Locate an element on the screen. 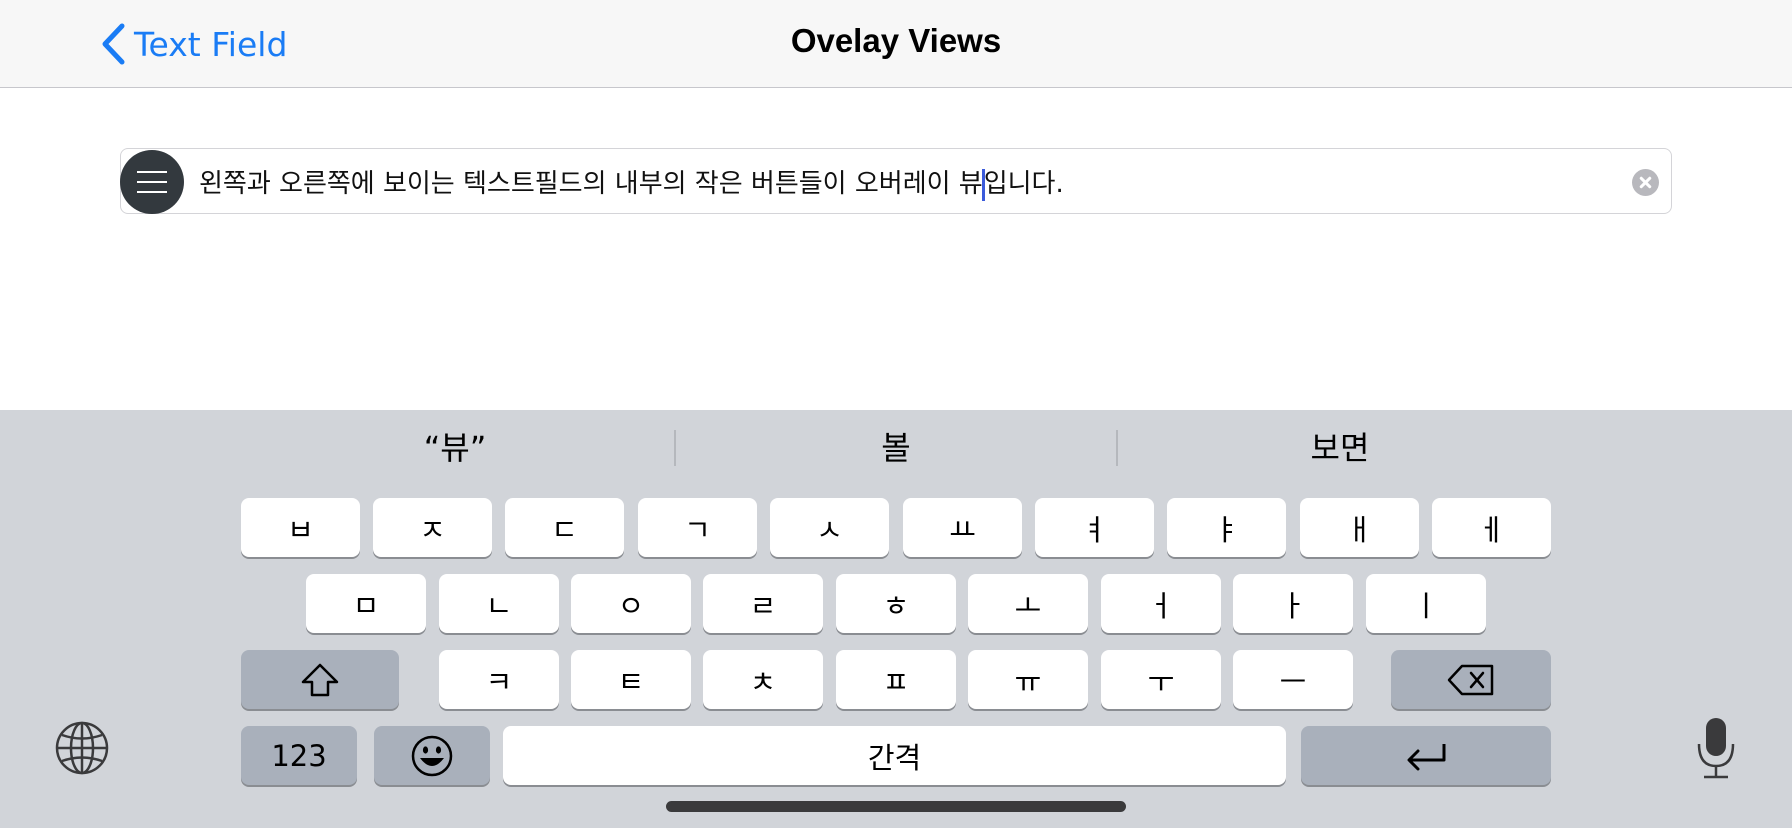  delete-key is located at coordinates (1471, 679).